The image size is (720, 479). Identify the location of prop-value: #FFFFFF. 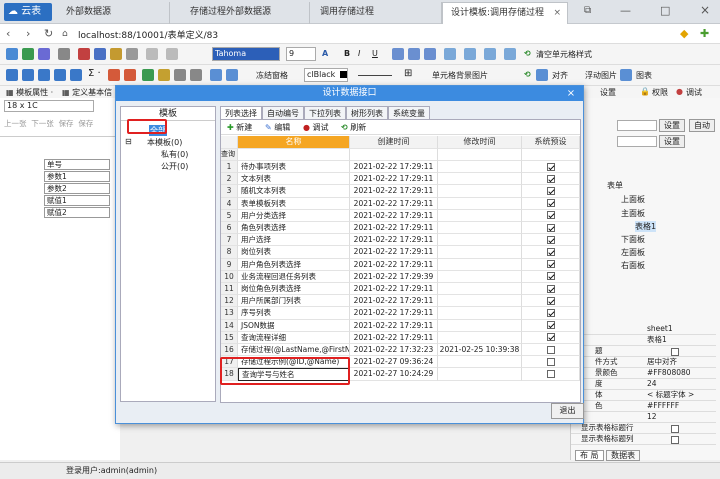
(663, 406).